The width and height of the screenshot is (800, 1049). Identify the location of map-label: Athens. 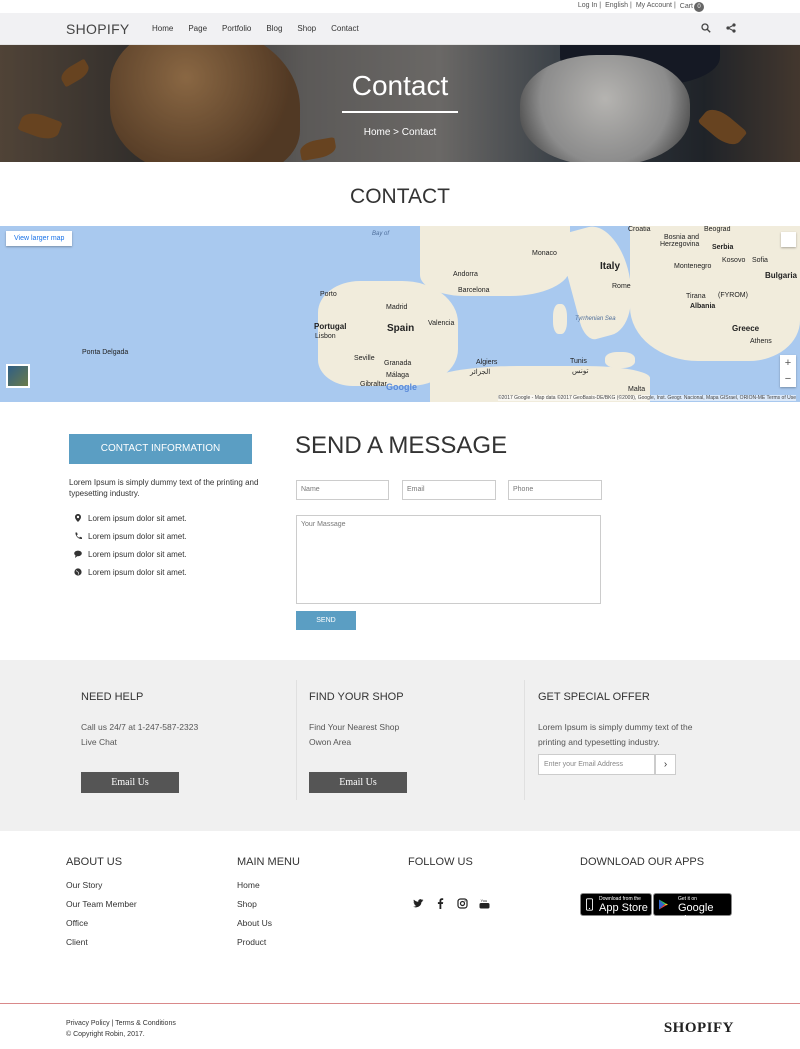
(761, 341).